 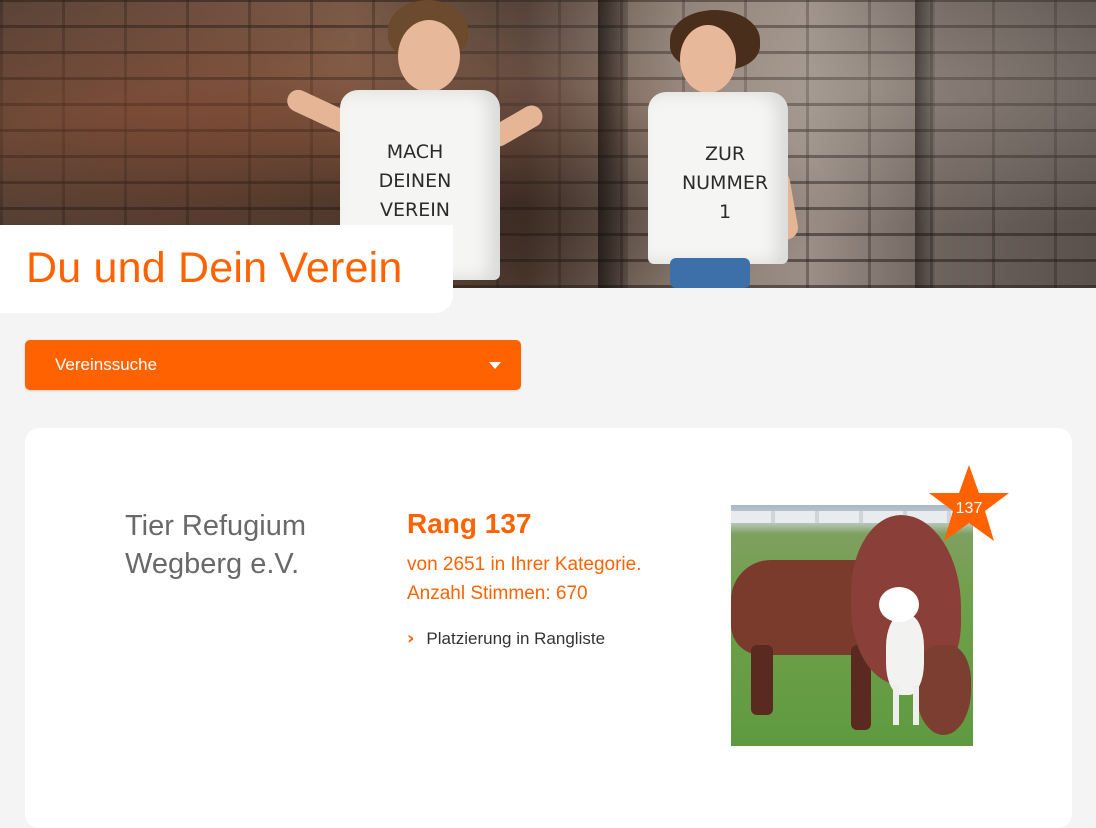 What do you see at coordinates (524, 564) in the screenshot?
I see `rank-category-text: von 2651 in Ihrer Kategorie.` at bounding box center [524, 564].